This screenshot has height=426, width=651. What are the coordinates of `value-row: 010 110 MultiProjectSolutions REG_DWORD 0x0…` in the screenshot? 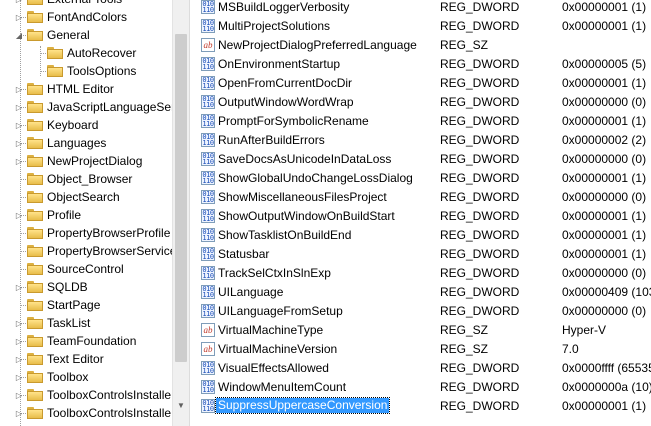 It's located at (423, 26).